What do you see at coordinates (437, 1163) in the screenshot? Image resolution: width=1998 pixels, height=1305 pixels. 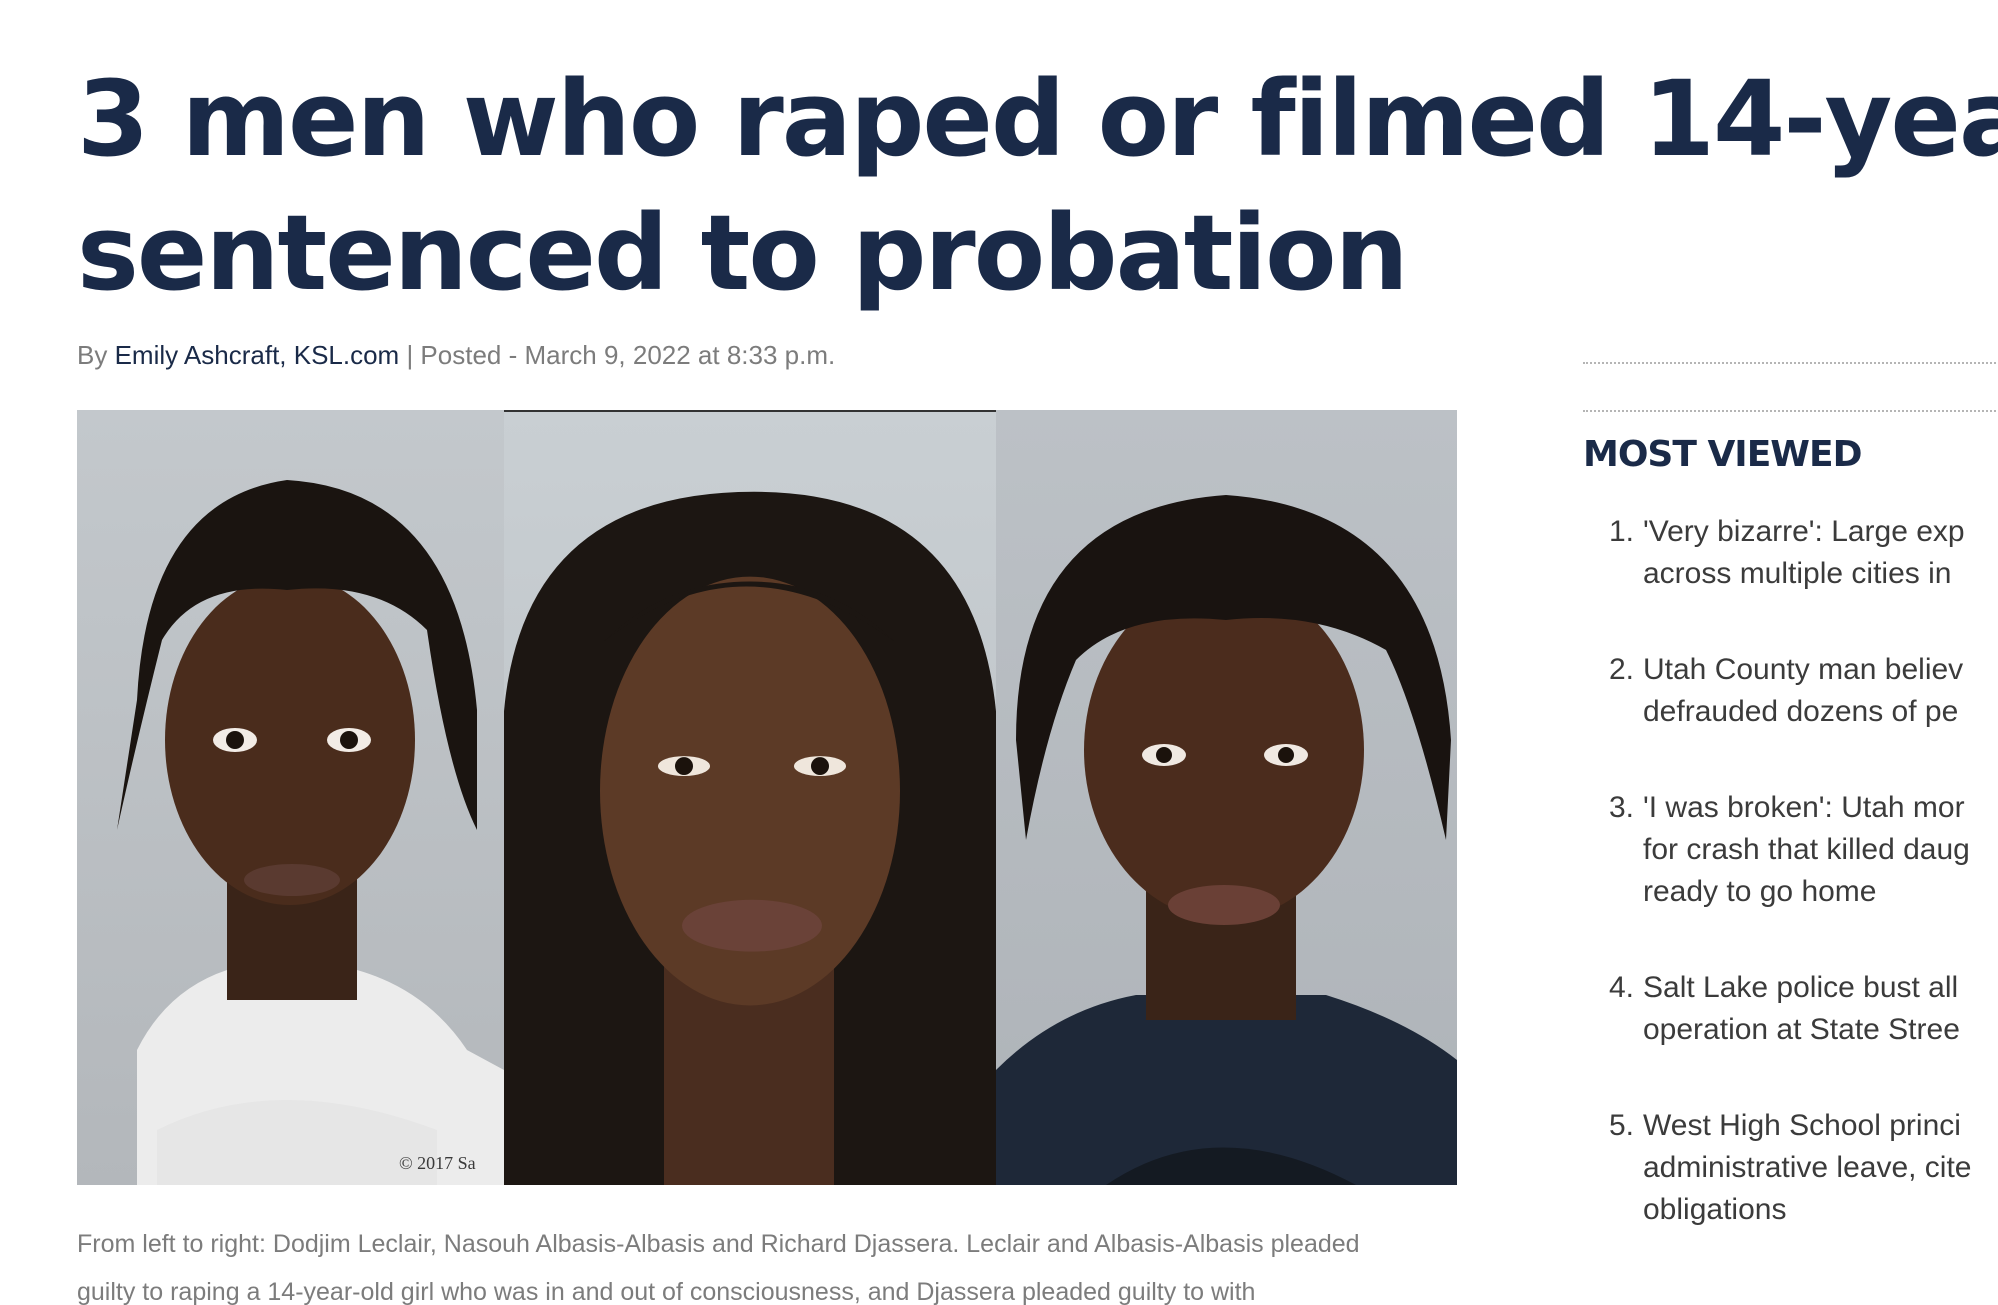 I see `photo-watermark: © 2017 Sa` at bounding box center [437, 1163].